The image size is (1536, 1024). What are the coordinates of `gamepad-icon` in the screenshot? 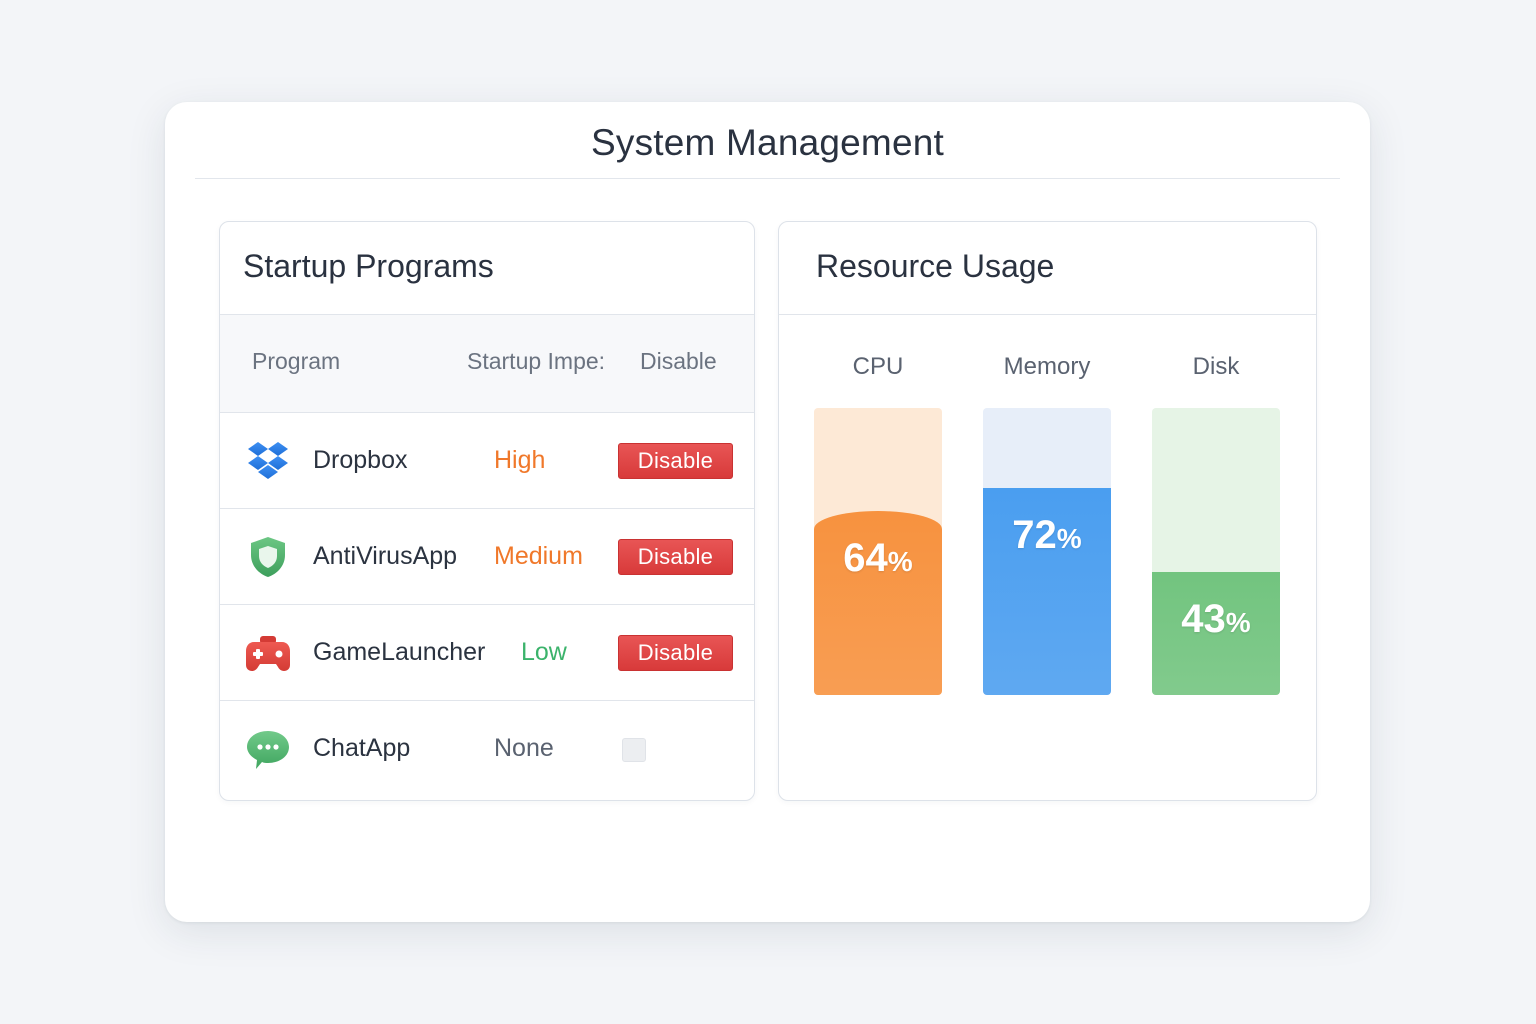 It's located at (268, 653).